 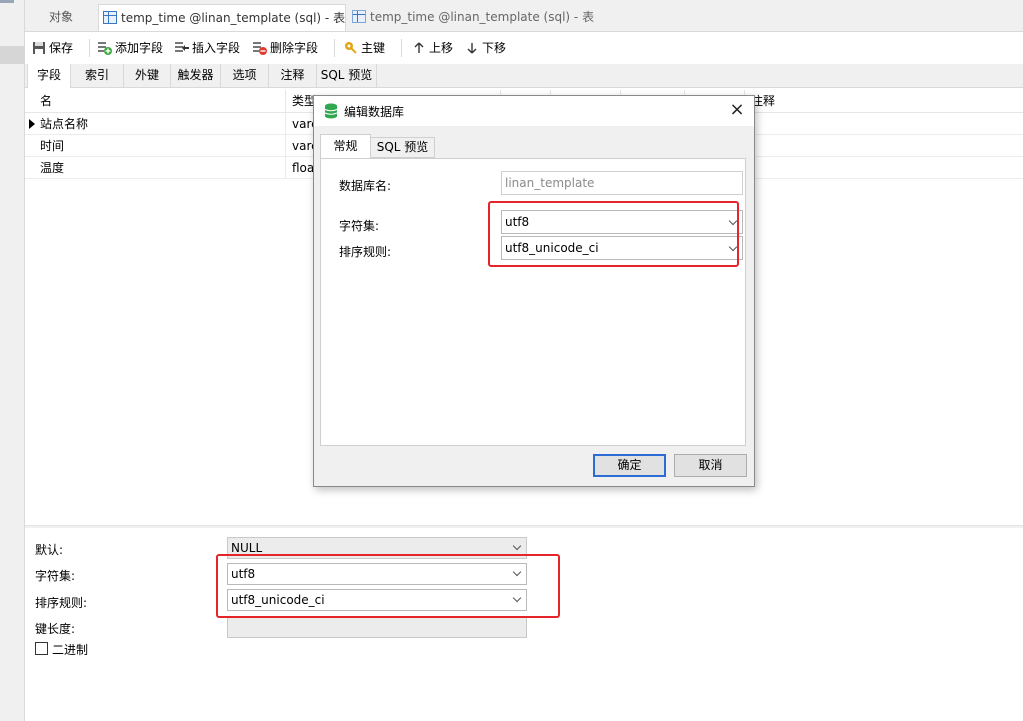 I want to click on default-select: NULL, so click(x=377, y=548).